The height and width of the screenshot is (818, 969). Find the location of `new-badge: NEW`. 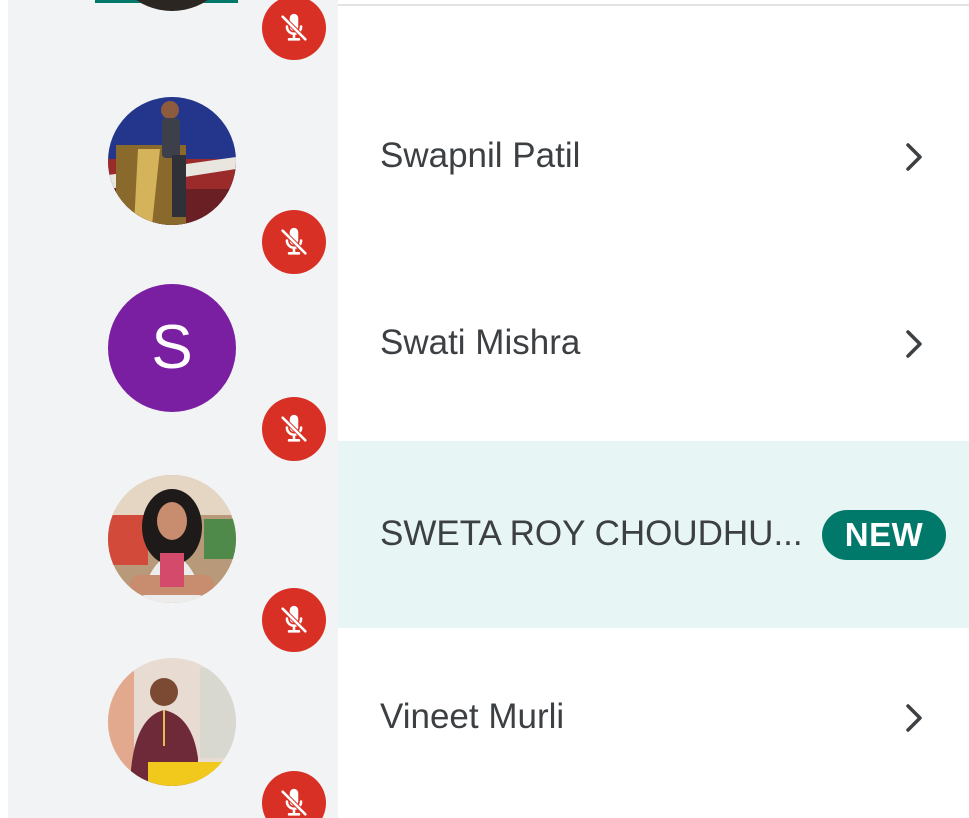

new-badge: NEW is located at coordinates (884, 535).